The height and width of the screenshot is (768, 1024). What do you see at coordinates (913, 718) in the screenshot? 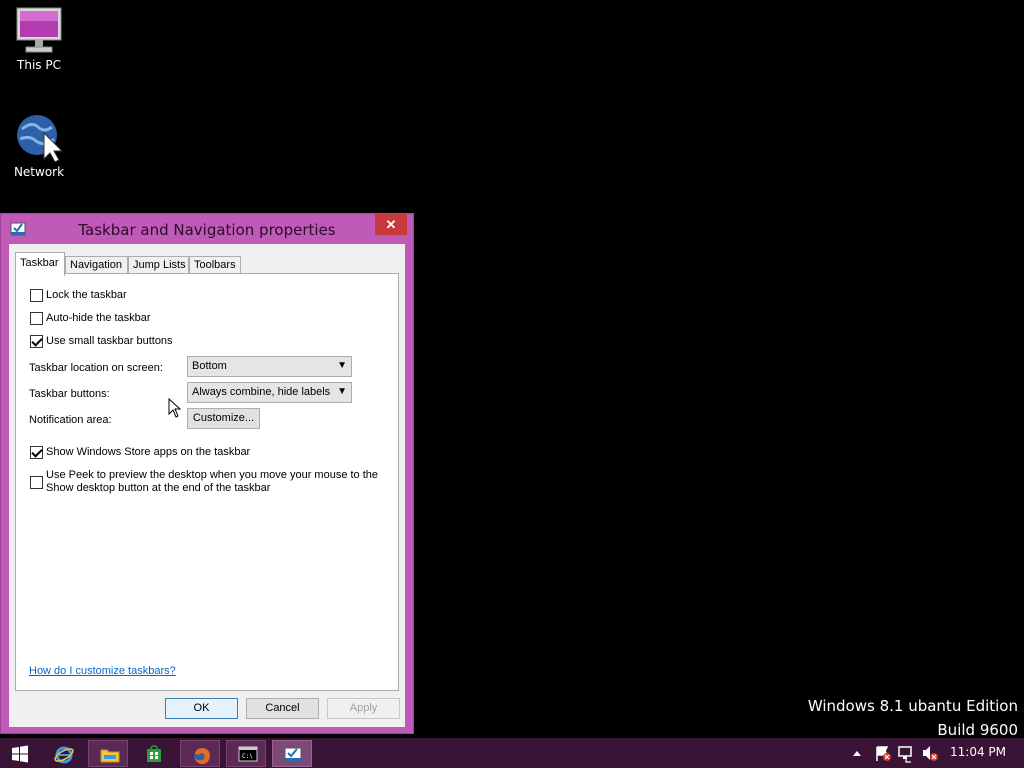
I see `windows-watermark: Windows 8.1 ubantu Edition Build 9600` at bounding box center [913, 718].